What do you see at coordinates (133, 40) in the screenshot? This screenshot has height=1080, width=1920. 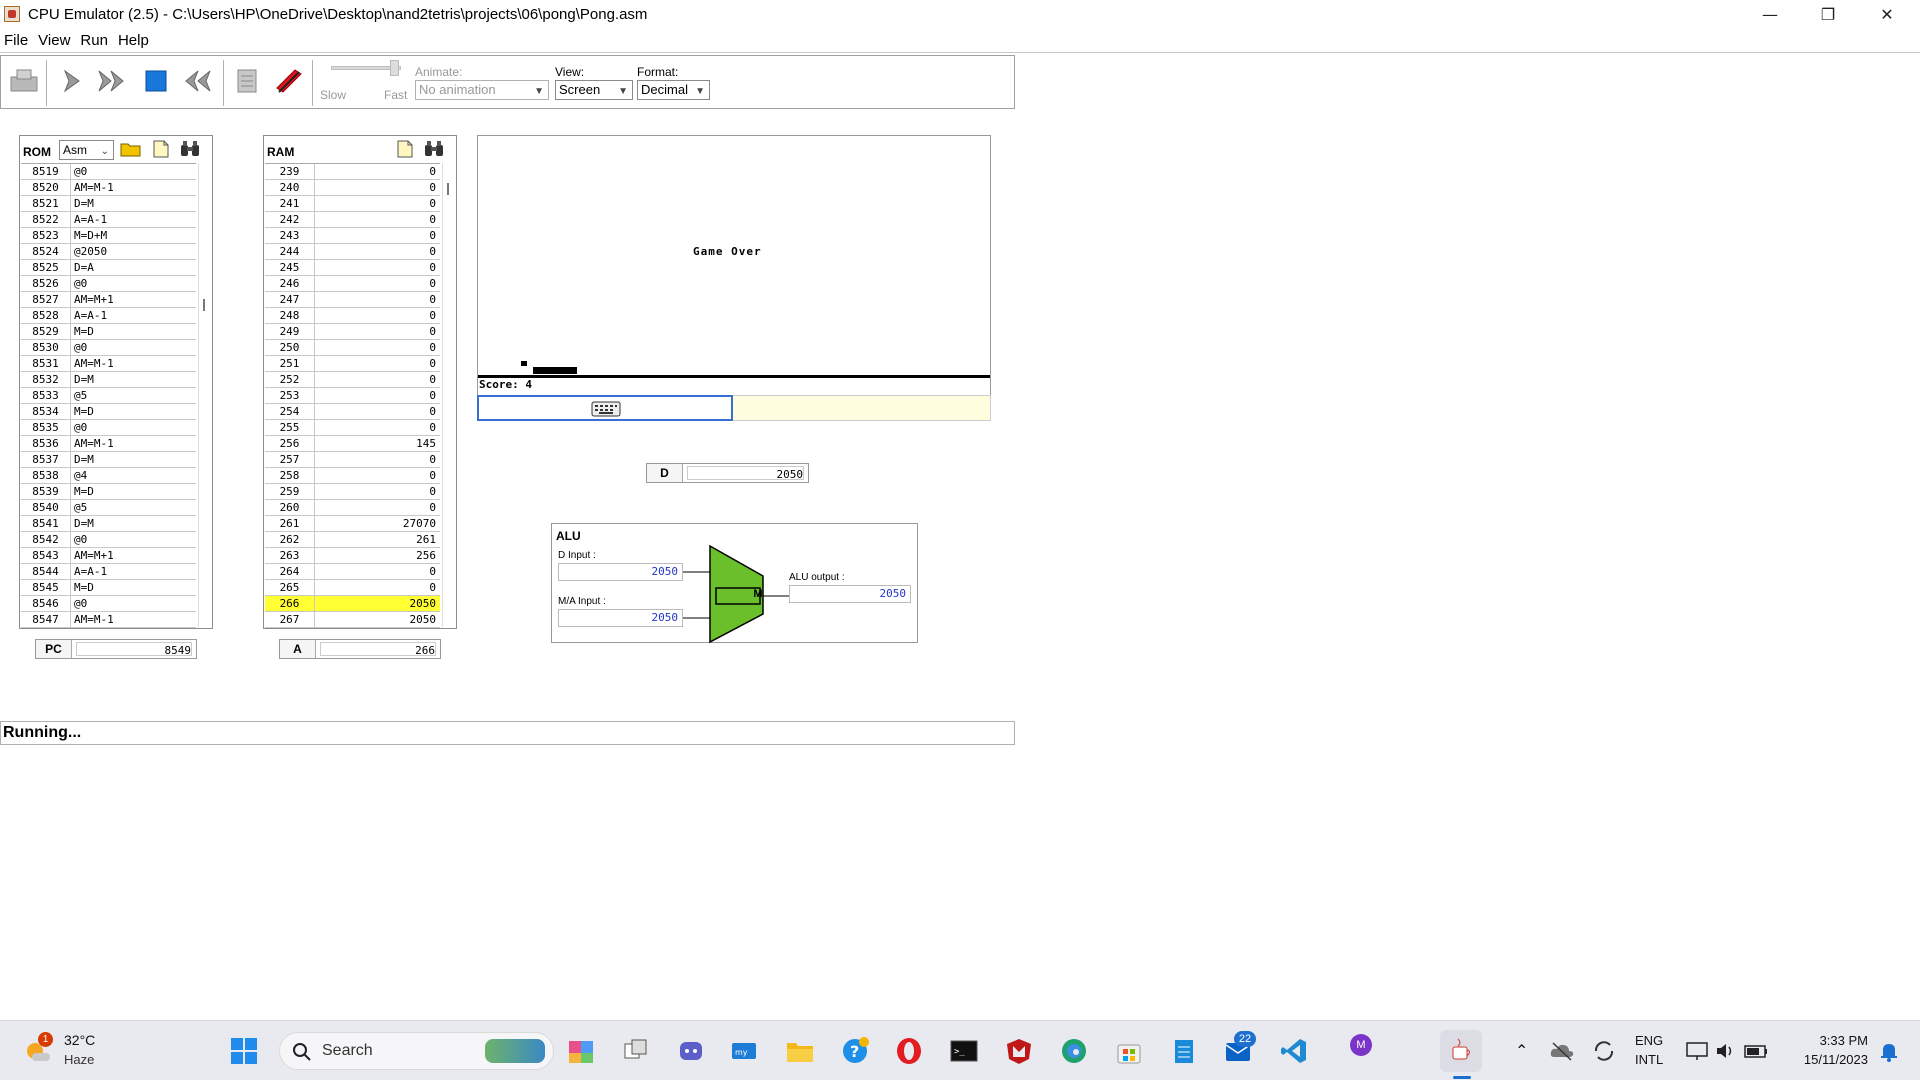 I see `menu-help: Help` at bounding box center [133, 40].